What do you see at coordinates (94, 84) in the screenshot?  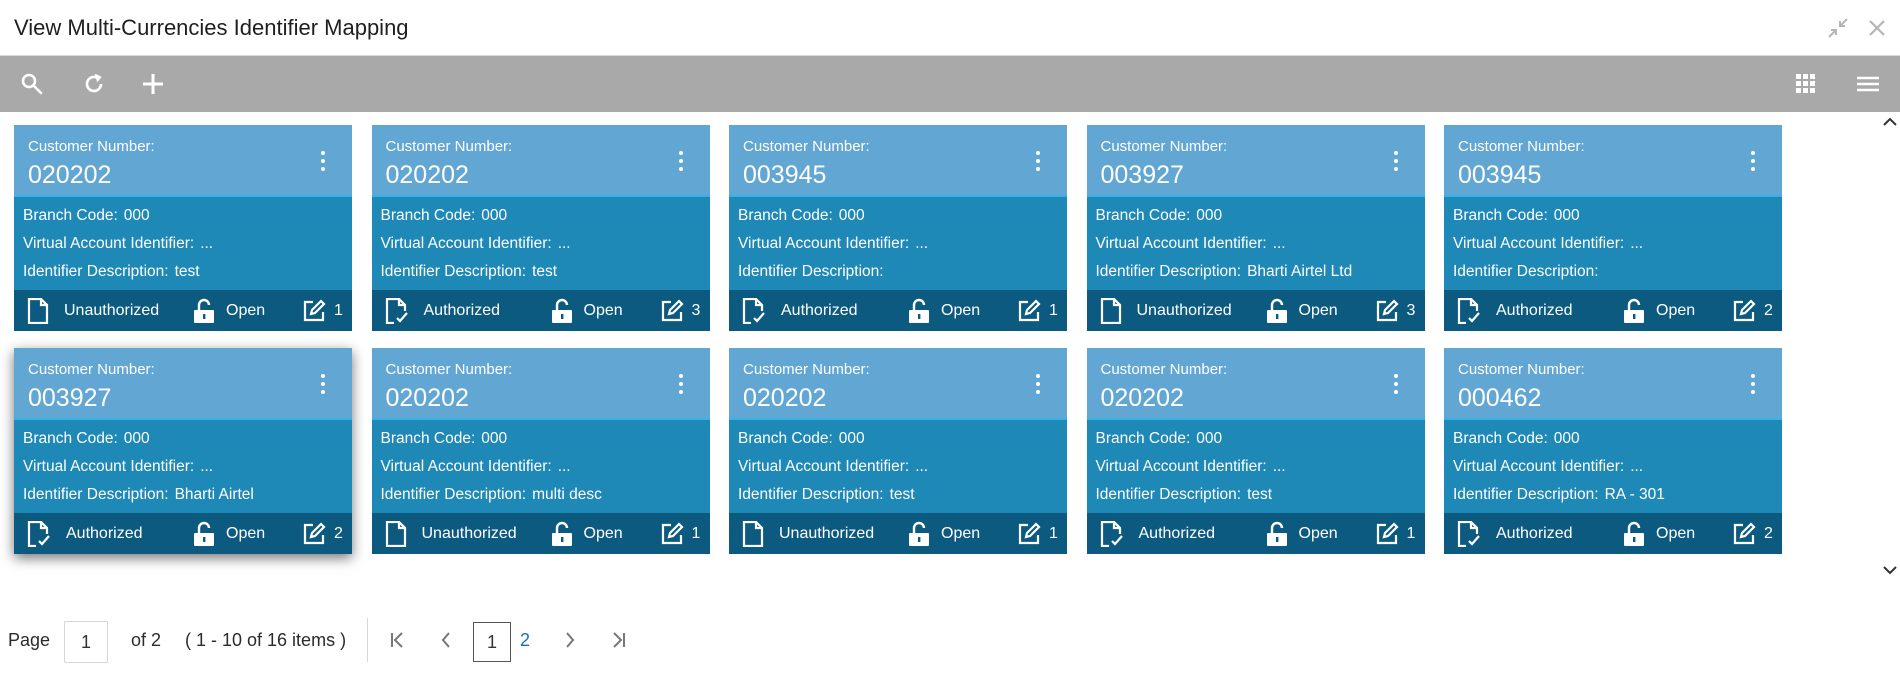 I see `refresh-icon` at bounding box center [94, 84].